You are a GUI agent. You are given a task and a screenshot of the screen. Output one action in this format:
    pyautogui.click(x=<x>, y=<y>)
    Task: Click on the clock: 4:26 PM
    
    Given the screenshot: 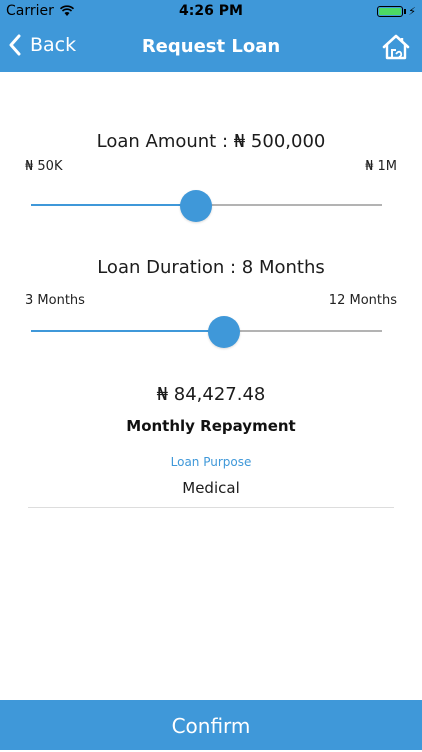 What is the action you would take?
    pyautogui.click(x=211, y=11)
    